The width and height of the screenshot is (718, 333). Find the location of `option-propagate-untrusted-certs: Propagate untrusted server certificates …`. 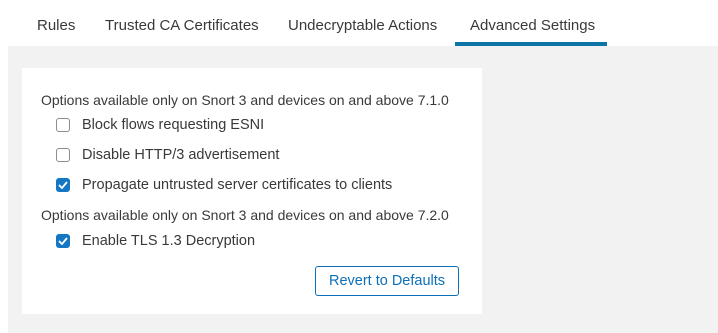

option-propagate-untrusted-certs: Propagate untrusted server certificates … is located at coordinates (224, 185).